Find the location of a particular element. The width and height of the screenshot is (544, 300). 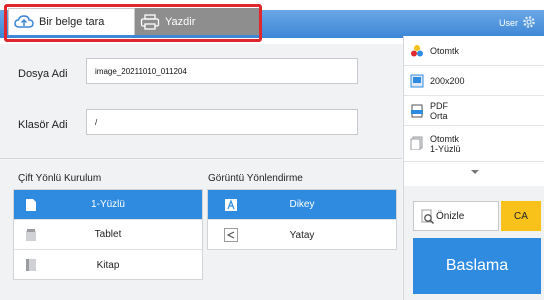

orientation-option-landscape: Yatay is located at coordinates (302, 235).